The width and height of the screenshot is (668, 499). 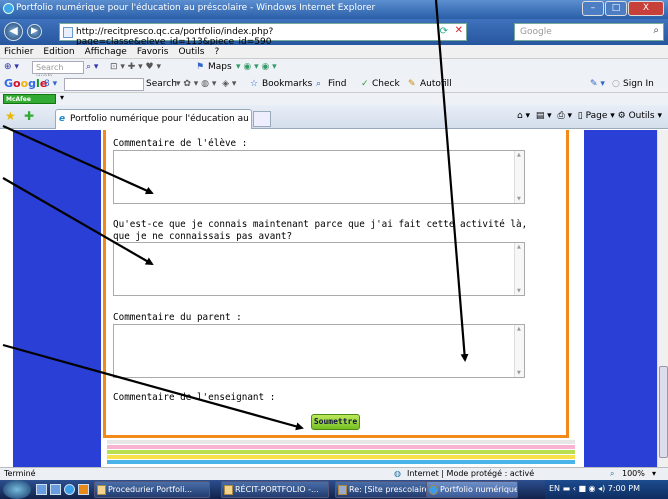 What do you see at coordinates (564, 116) in the screenshot?
I see `print-icon: ⎙ ▾` at bounding box center [564, 116].